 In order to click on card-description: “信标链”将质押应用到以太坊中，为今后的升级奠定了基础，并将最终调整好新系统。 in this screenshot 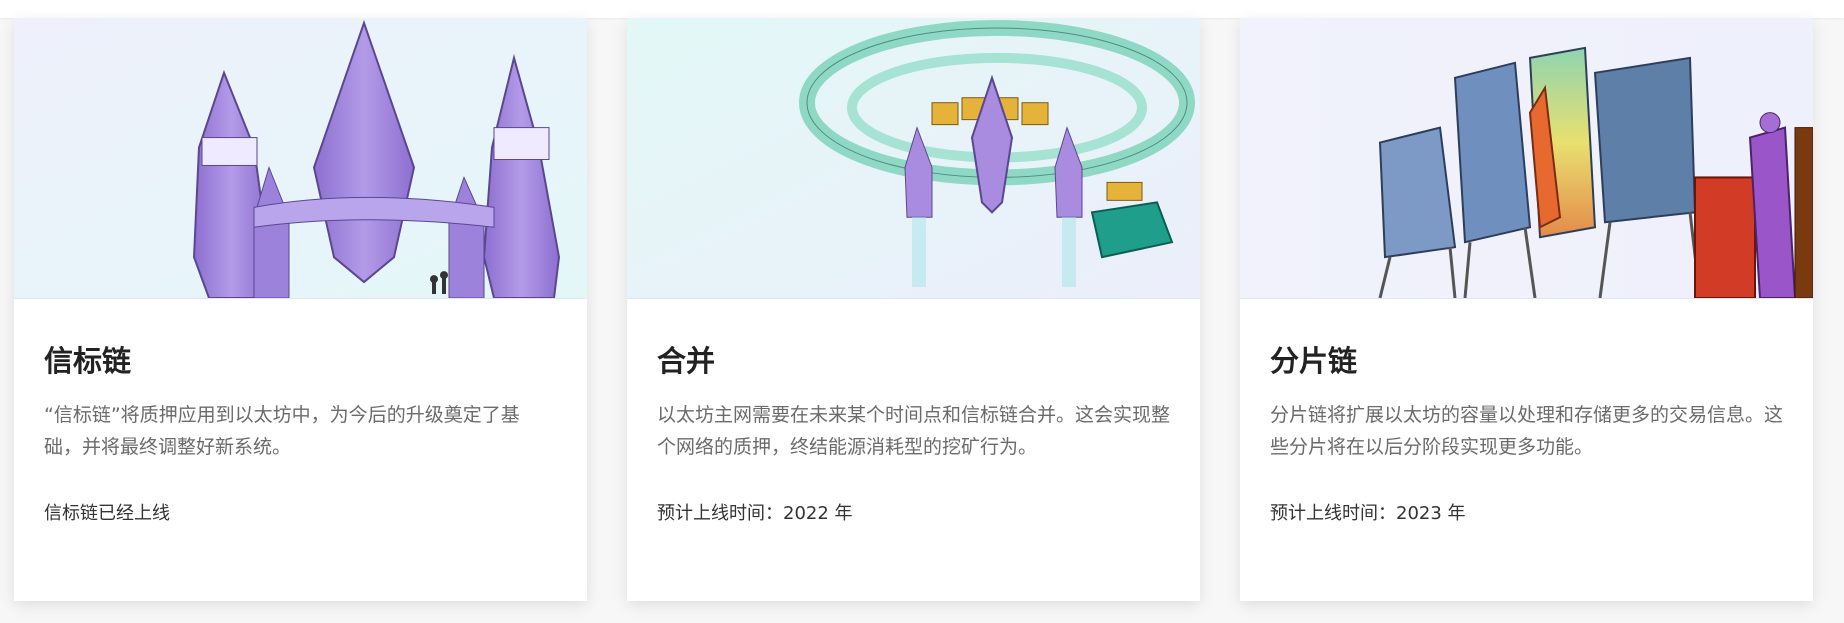, I will do `click(282, 431)`.